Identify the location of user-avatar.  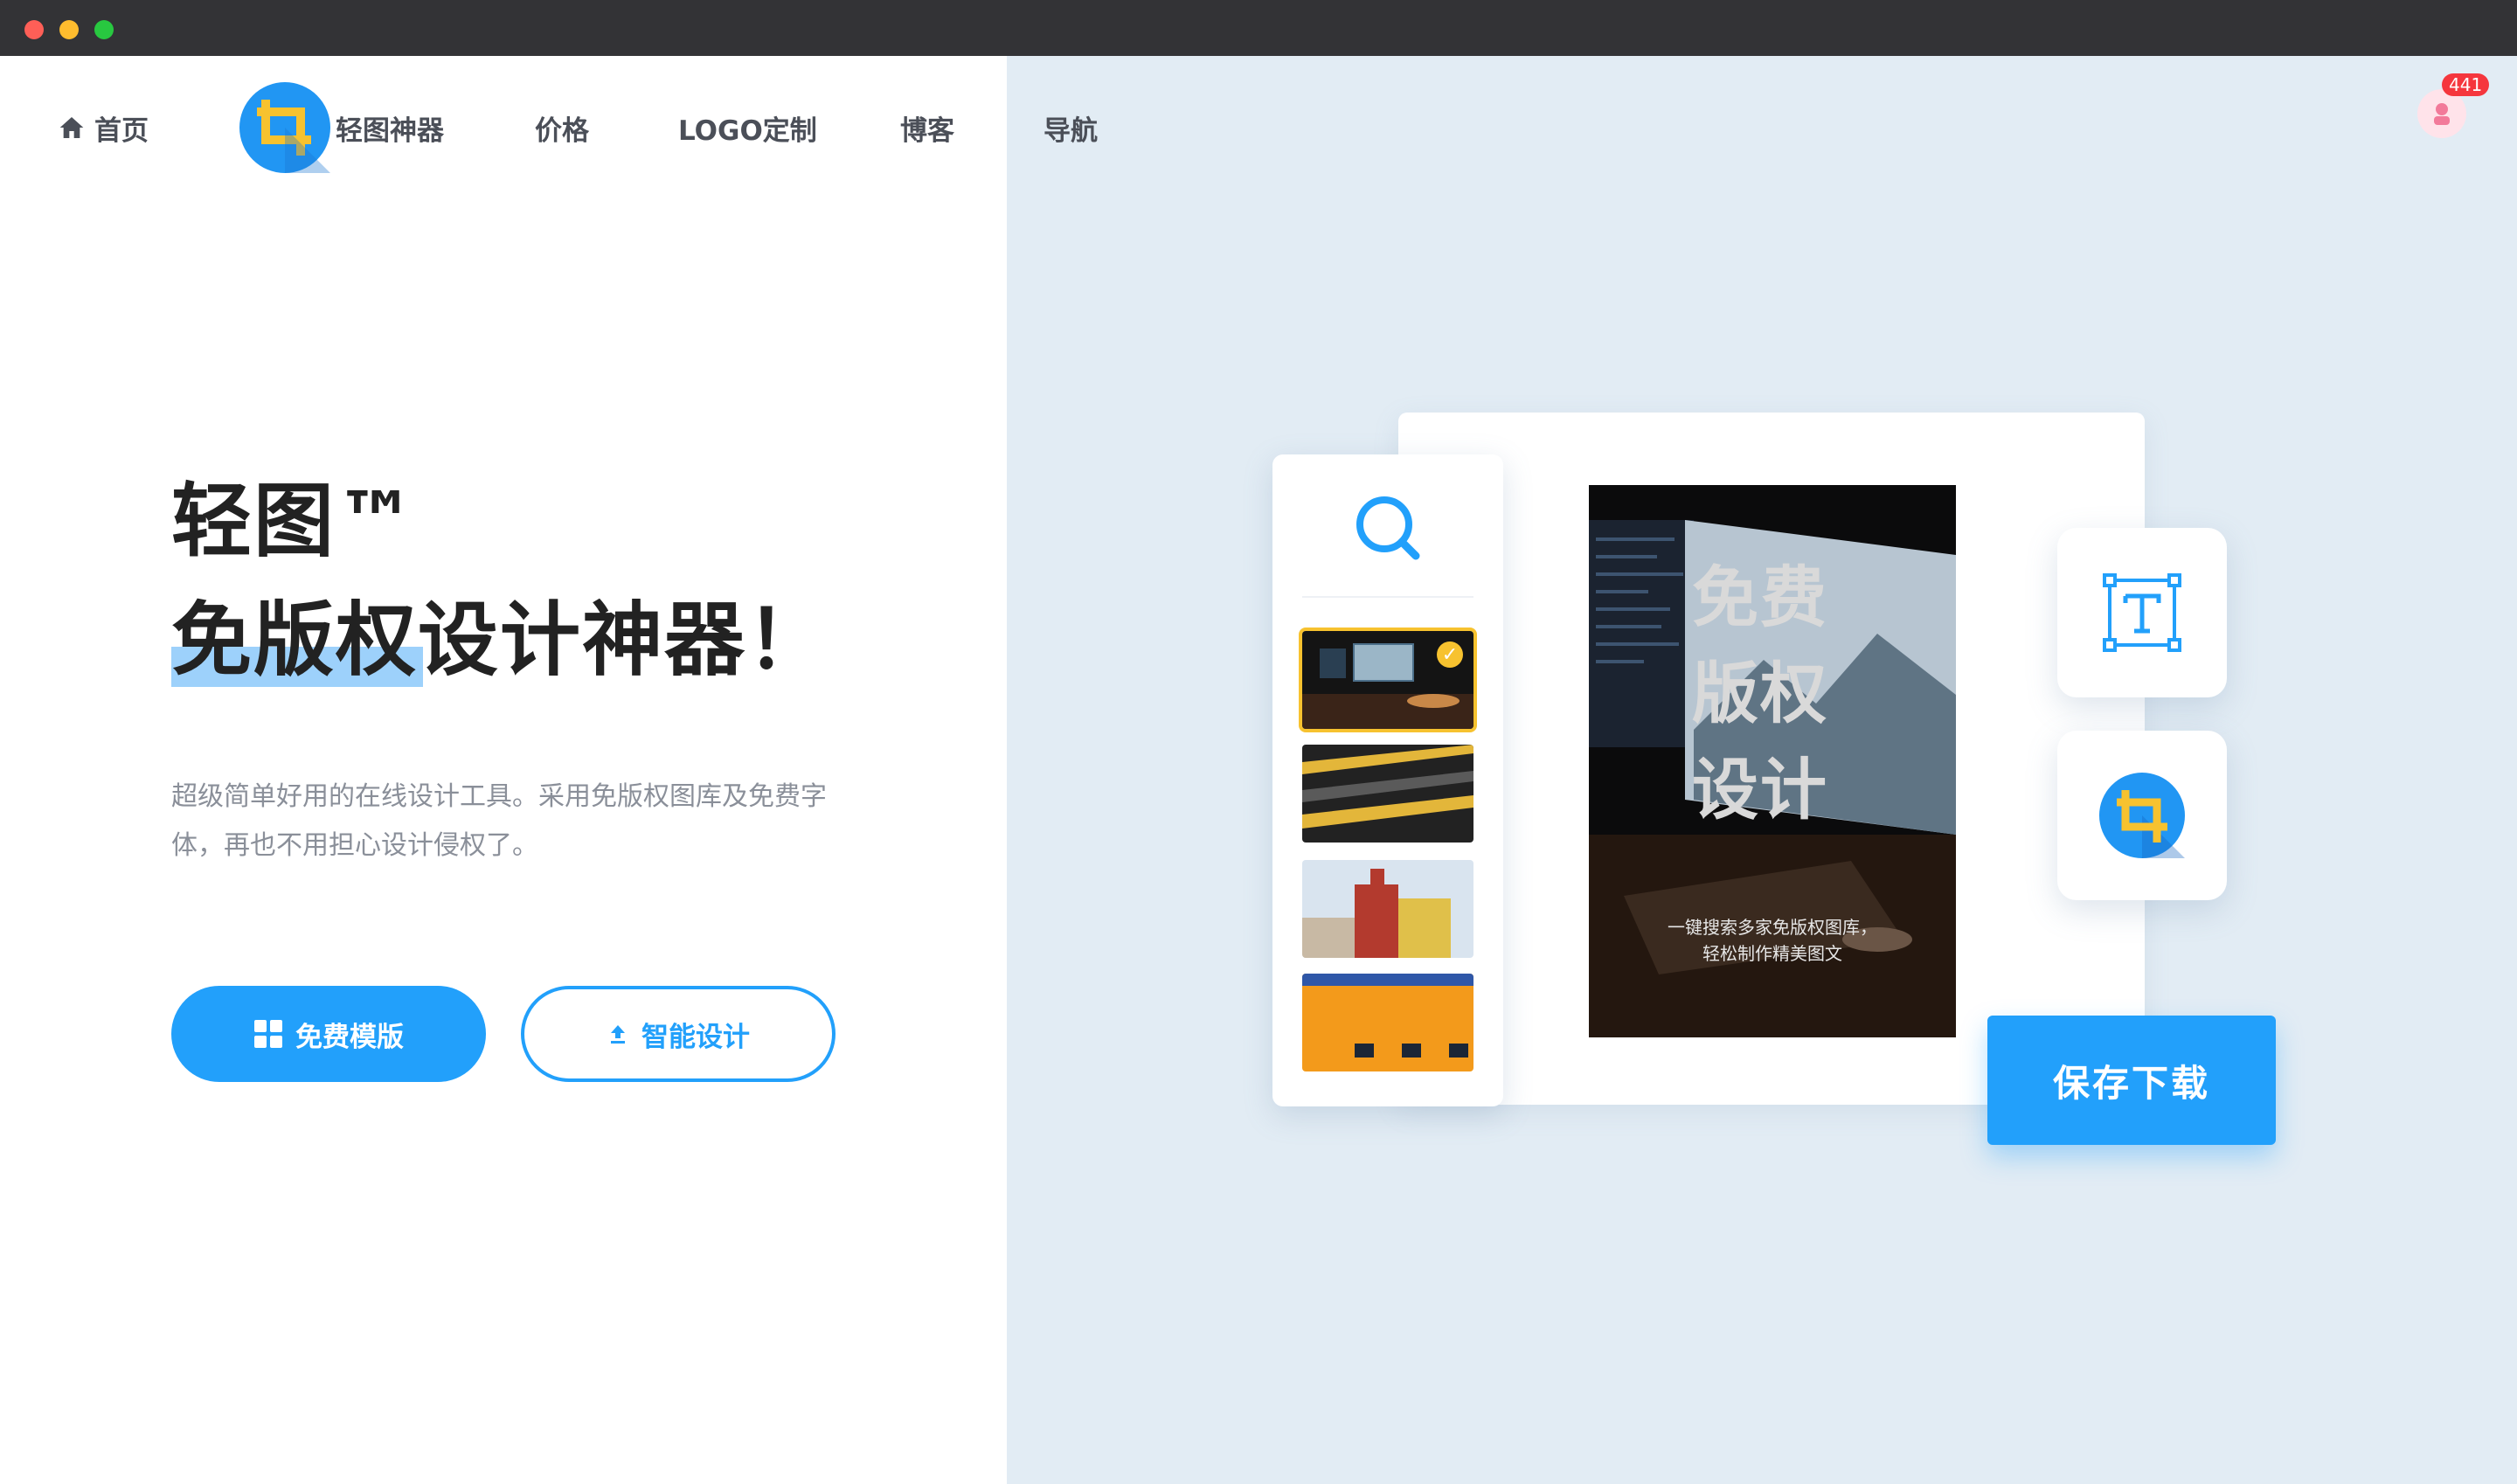
(2441, 113).